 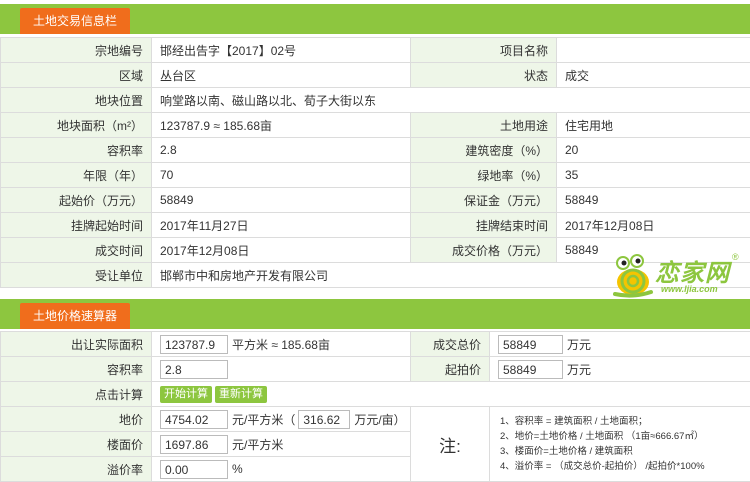 What do you see at coordinates (76, 75) in the screenshot?
I see `district-label: 区域` at bounding box center [76, 75].